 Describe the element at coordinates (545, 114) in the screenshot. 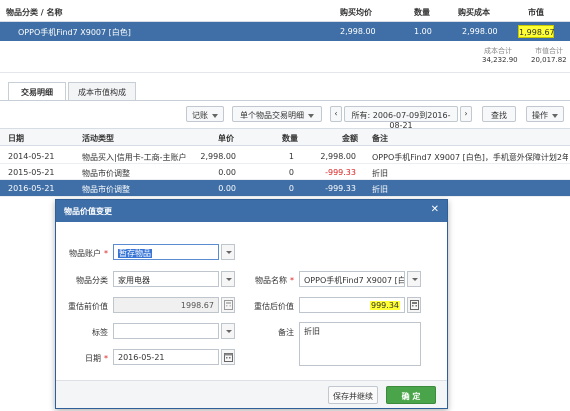

I see `operations-button: 操作` at that location.